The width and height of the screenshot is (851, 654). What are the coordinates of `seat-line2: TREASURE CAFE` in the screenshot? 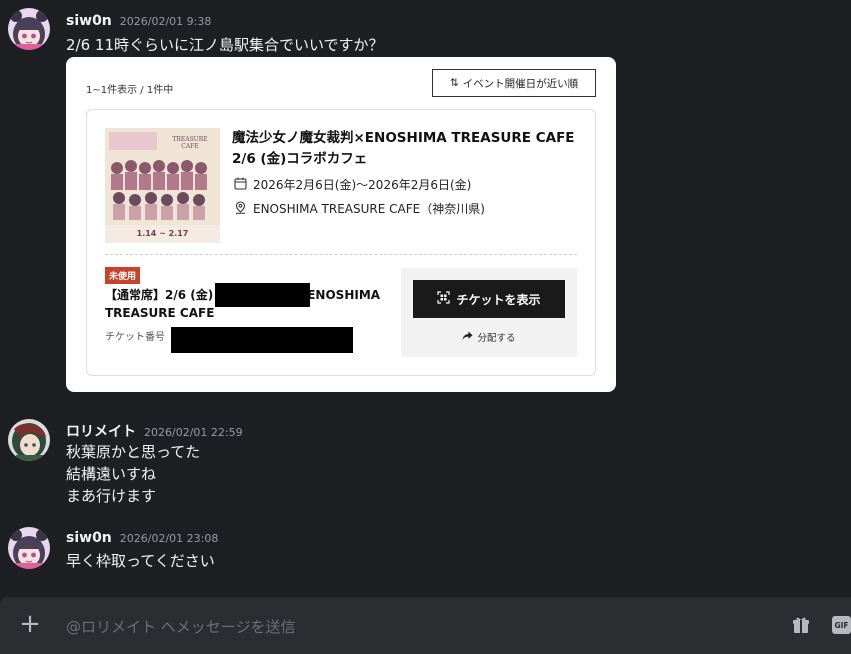 It's located at (160, 313).